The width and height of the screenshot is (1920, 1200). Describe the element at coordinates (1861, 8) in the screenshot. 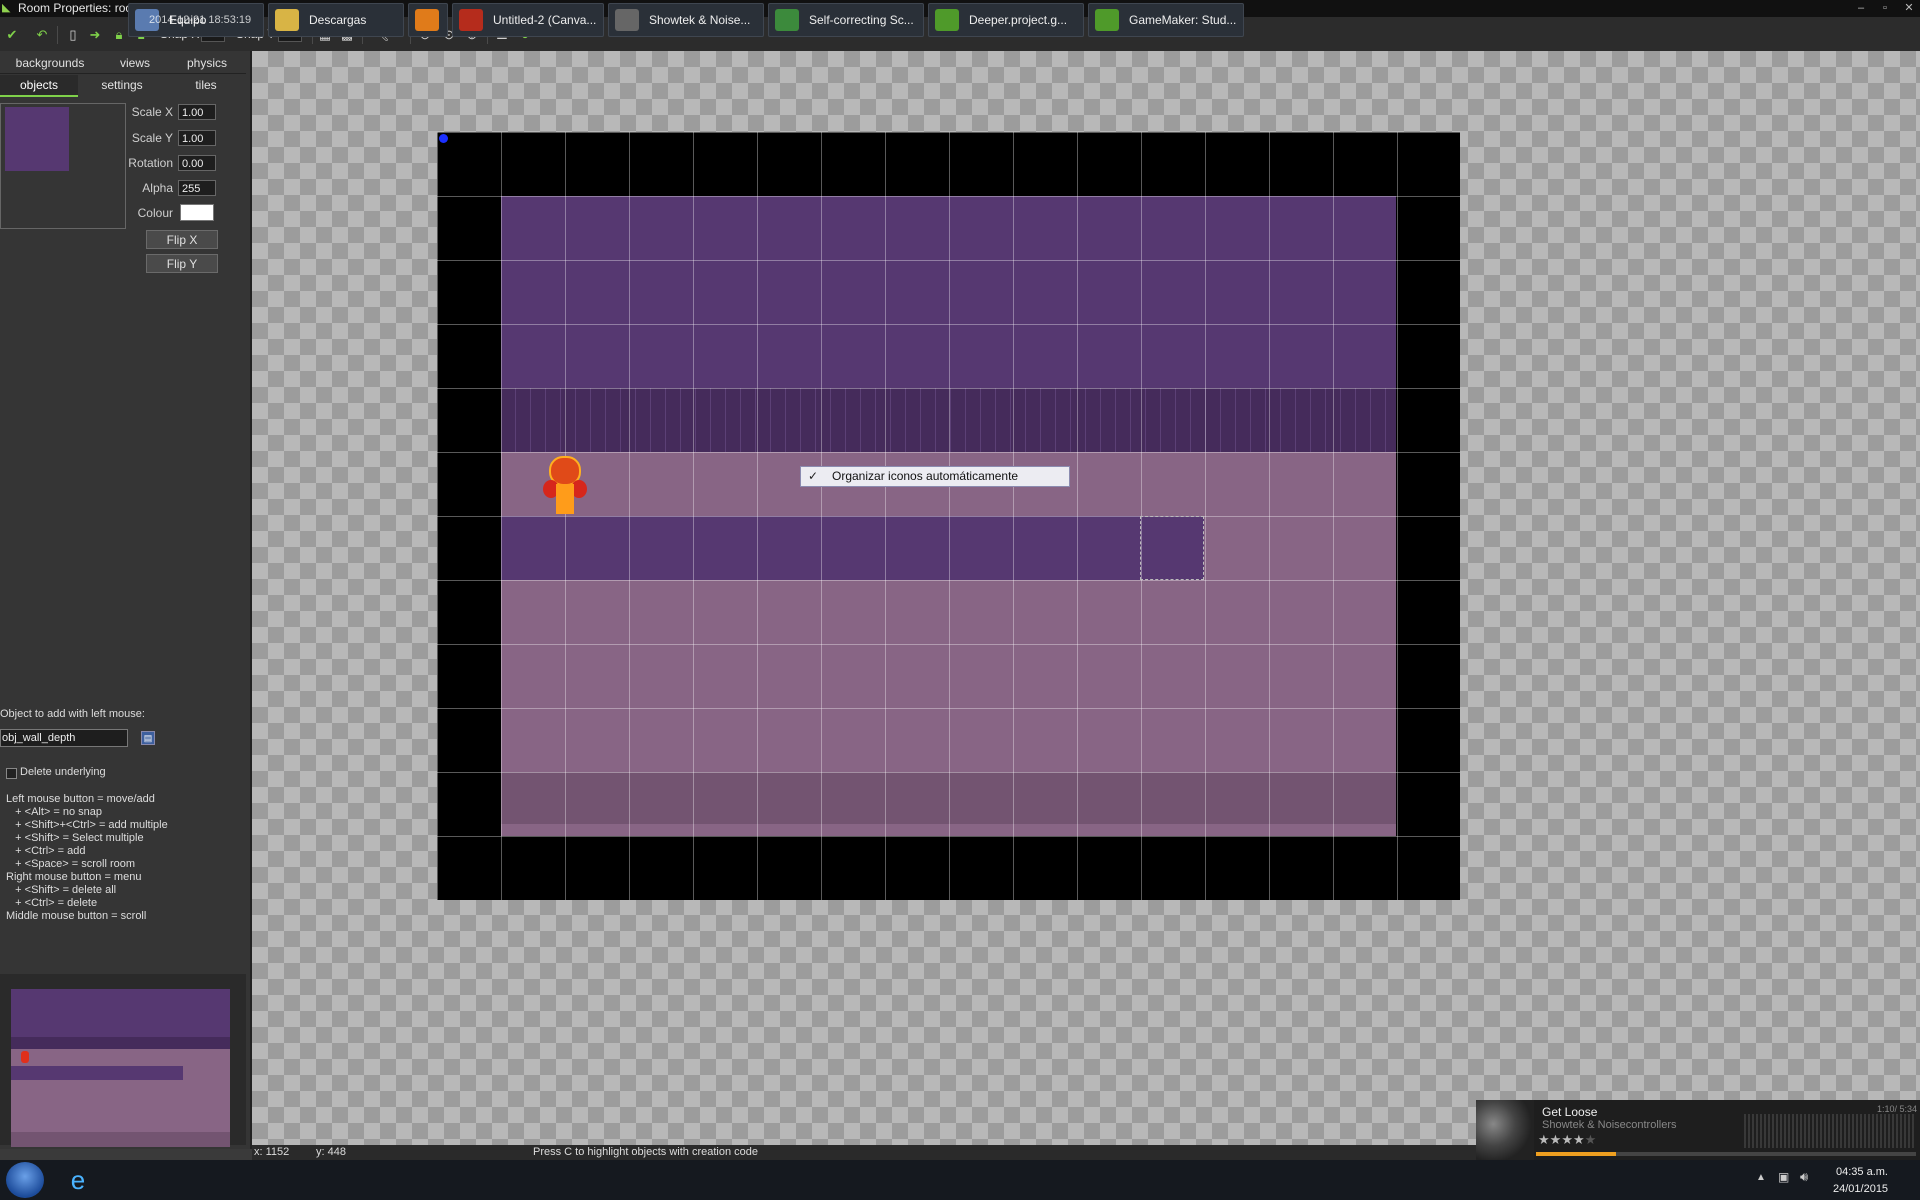

I see `minimize-button: –` at that location.